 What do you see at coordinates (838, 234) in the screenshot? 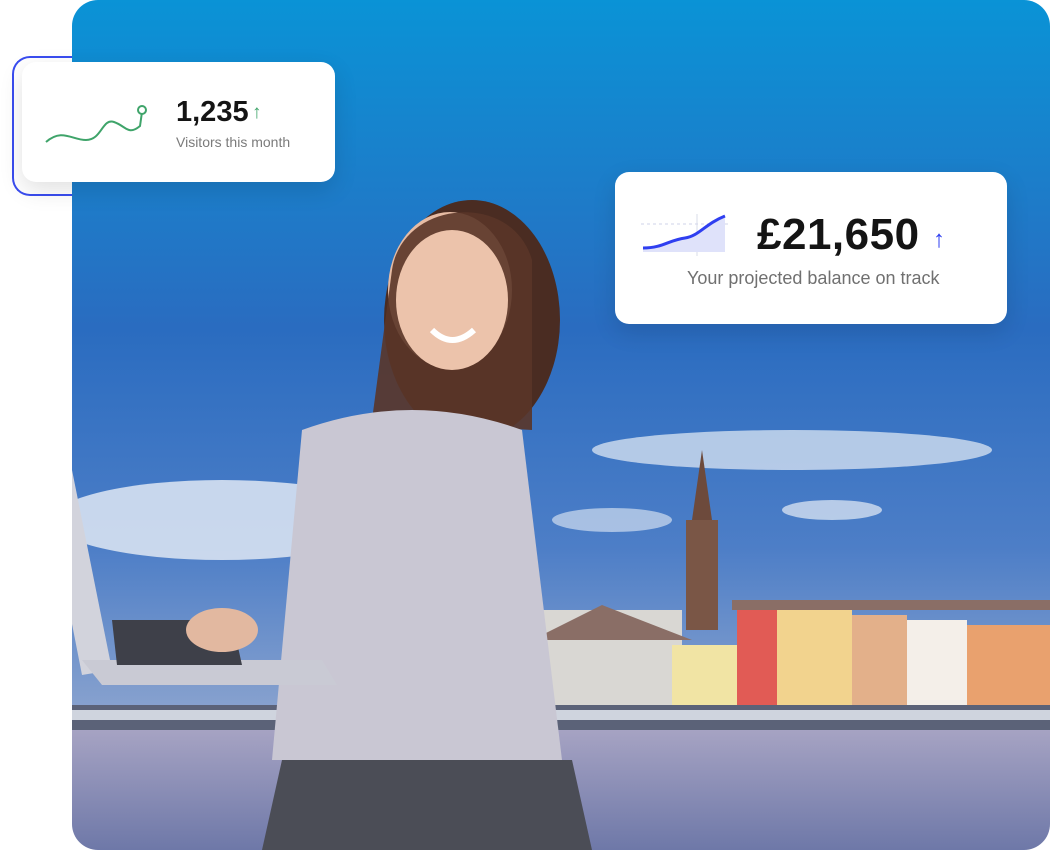
I see `balance-value: £21,650` at bounding box center [838, 234].